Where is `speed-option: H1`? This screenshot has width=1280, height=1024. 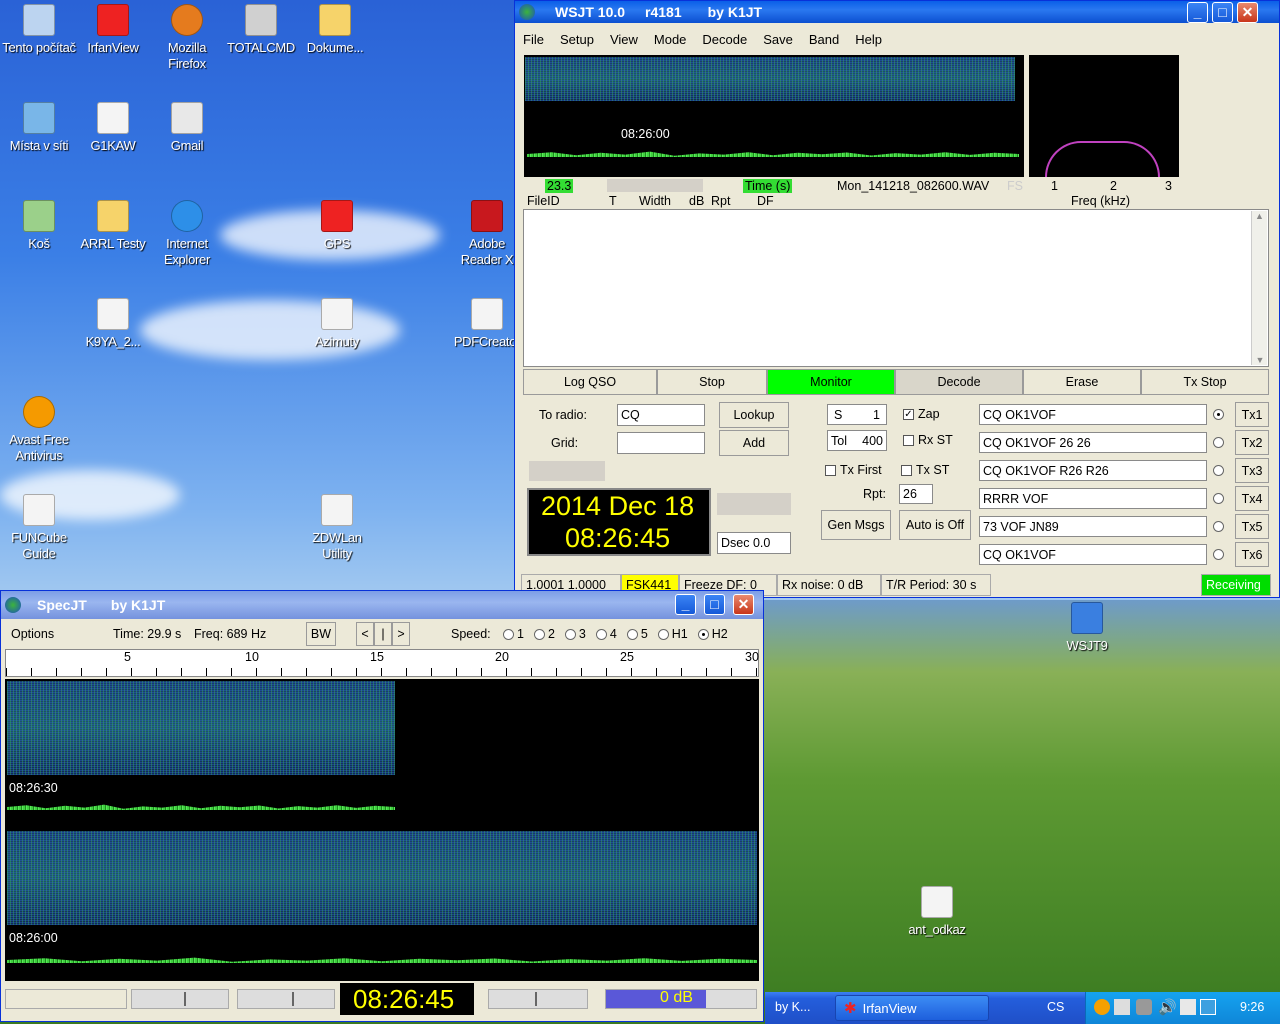
speed-option: H1 is located at coordinates (672, 634).